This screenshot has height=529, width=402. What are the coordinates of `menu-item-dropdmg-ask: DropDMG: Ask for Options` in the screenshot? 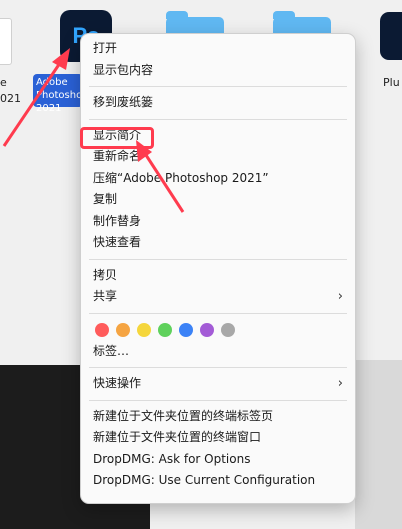 It's located at (218, 460).